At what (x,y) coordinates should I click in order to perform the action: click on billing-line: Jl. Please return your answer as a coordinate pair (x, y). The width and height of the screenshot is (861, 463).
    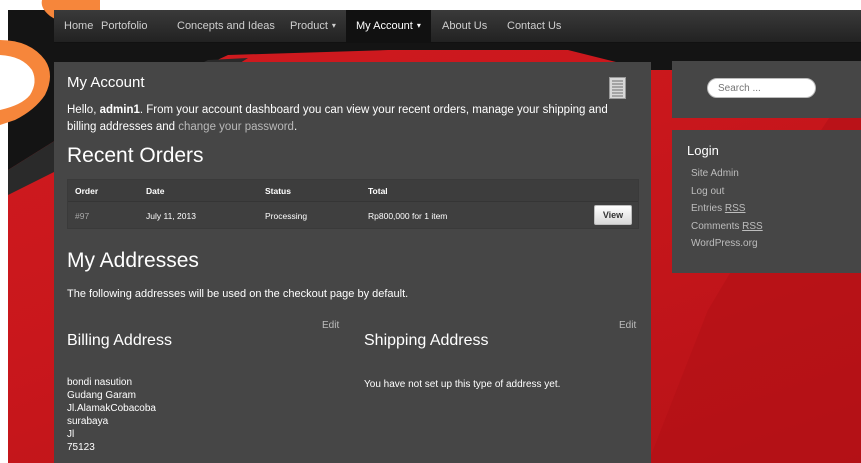
    Looking at the image, I should click on (71, 434).